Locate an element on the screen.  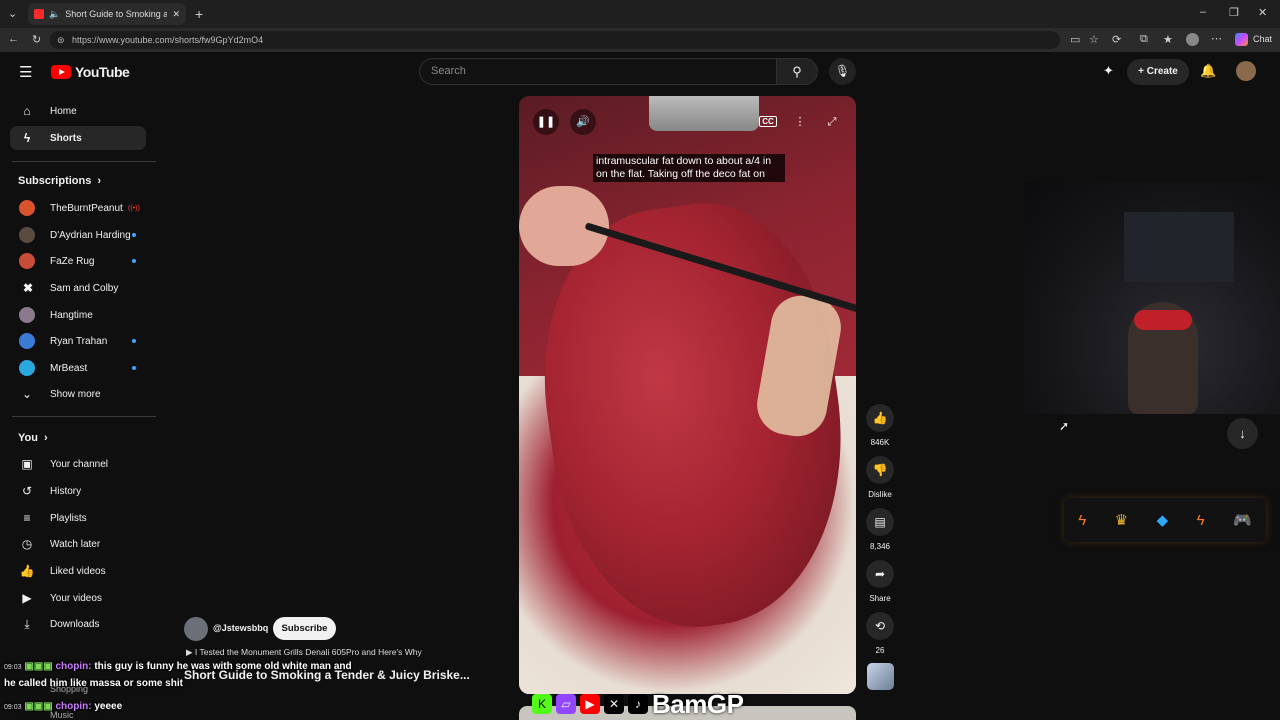
sidebar-divider is located at coordinates (84, 416).